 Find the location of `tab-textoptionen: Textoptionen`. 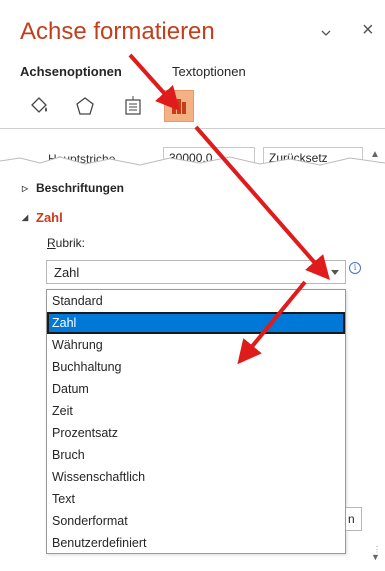

tab-textoptionen: Textoptionen is located at coordinates (209, 71).